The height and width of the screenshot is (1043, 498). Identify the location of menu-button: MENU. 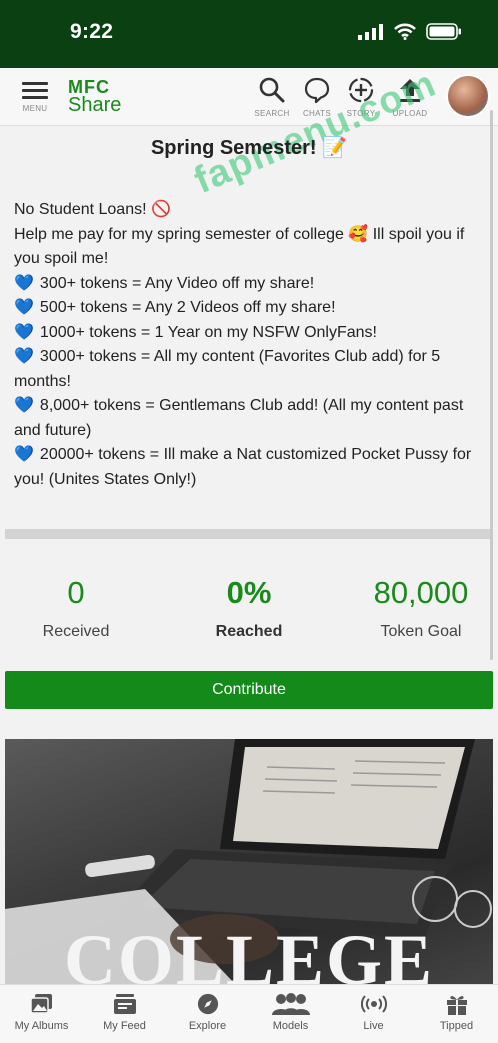
(35, 95).